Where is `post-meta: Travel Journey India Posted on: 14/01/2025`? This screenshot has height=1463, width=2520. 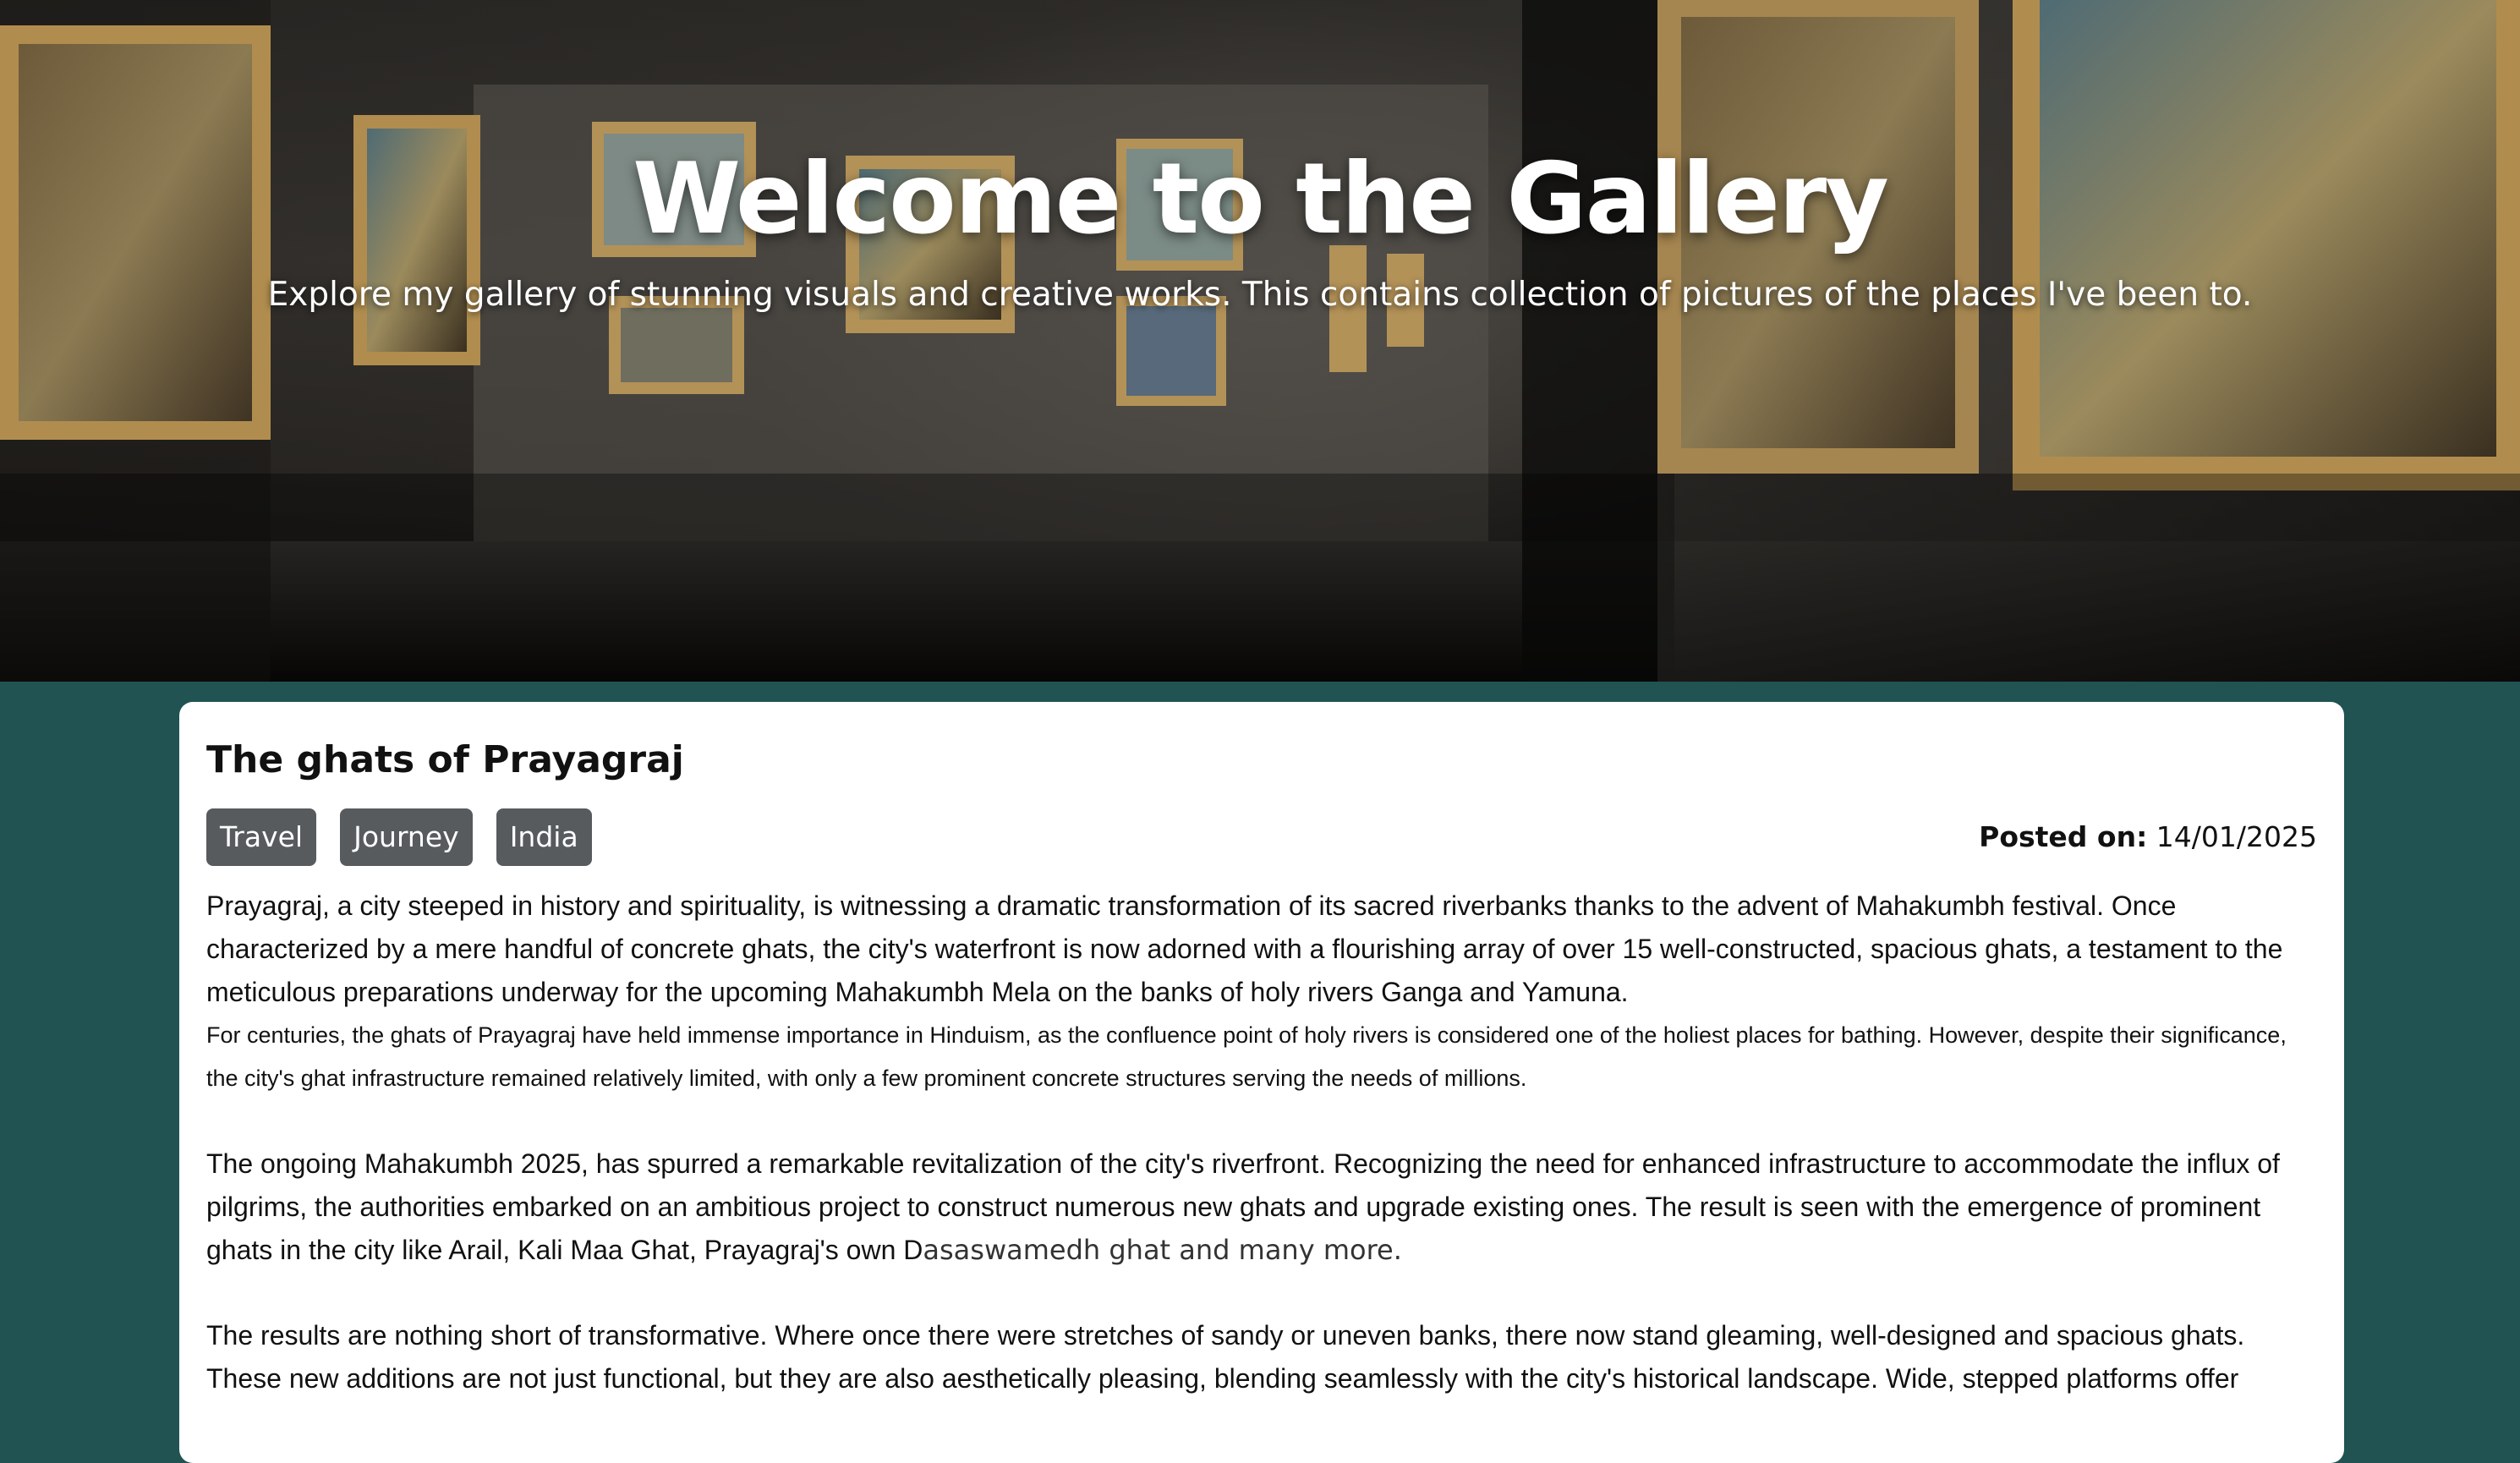 post-meta: Travel Journey India Posted on: 14/01/2025 is located at coordinates (1261, 837).